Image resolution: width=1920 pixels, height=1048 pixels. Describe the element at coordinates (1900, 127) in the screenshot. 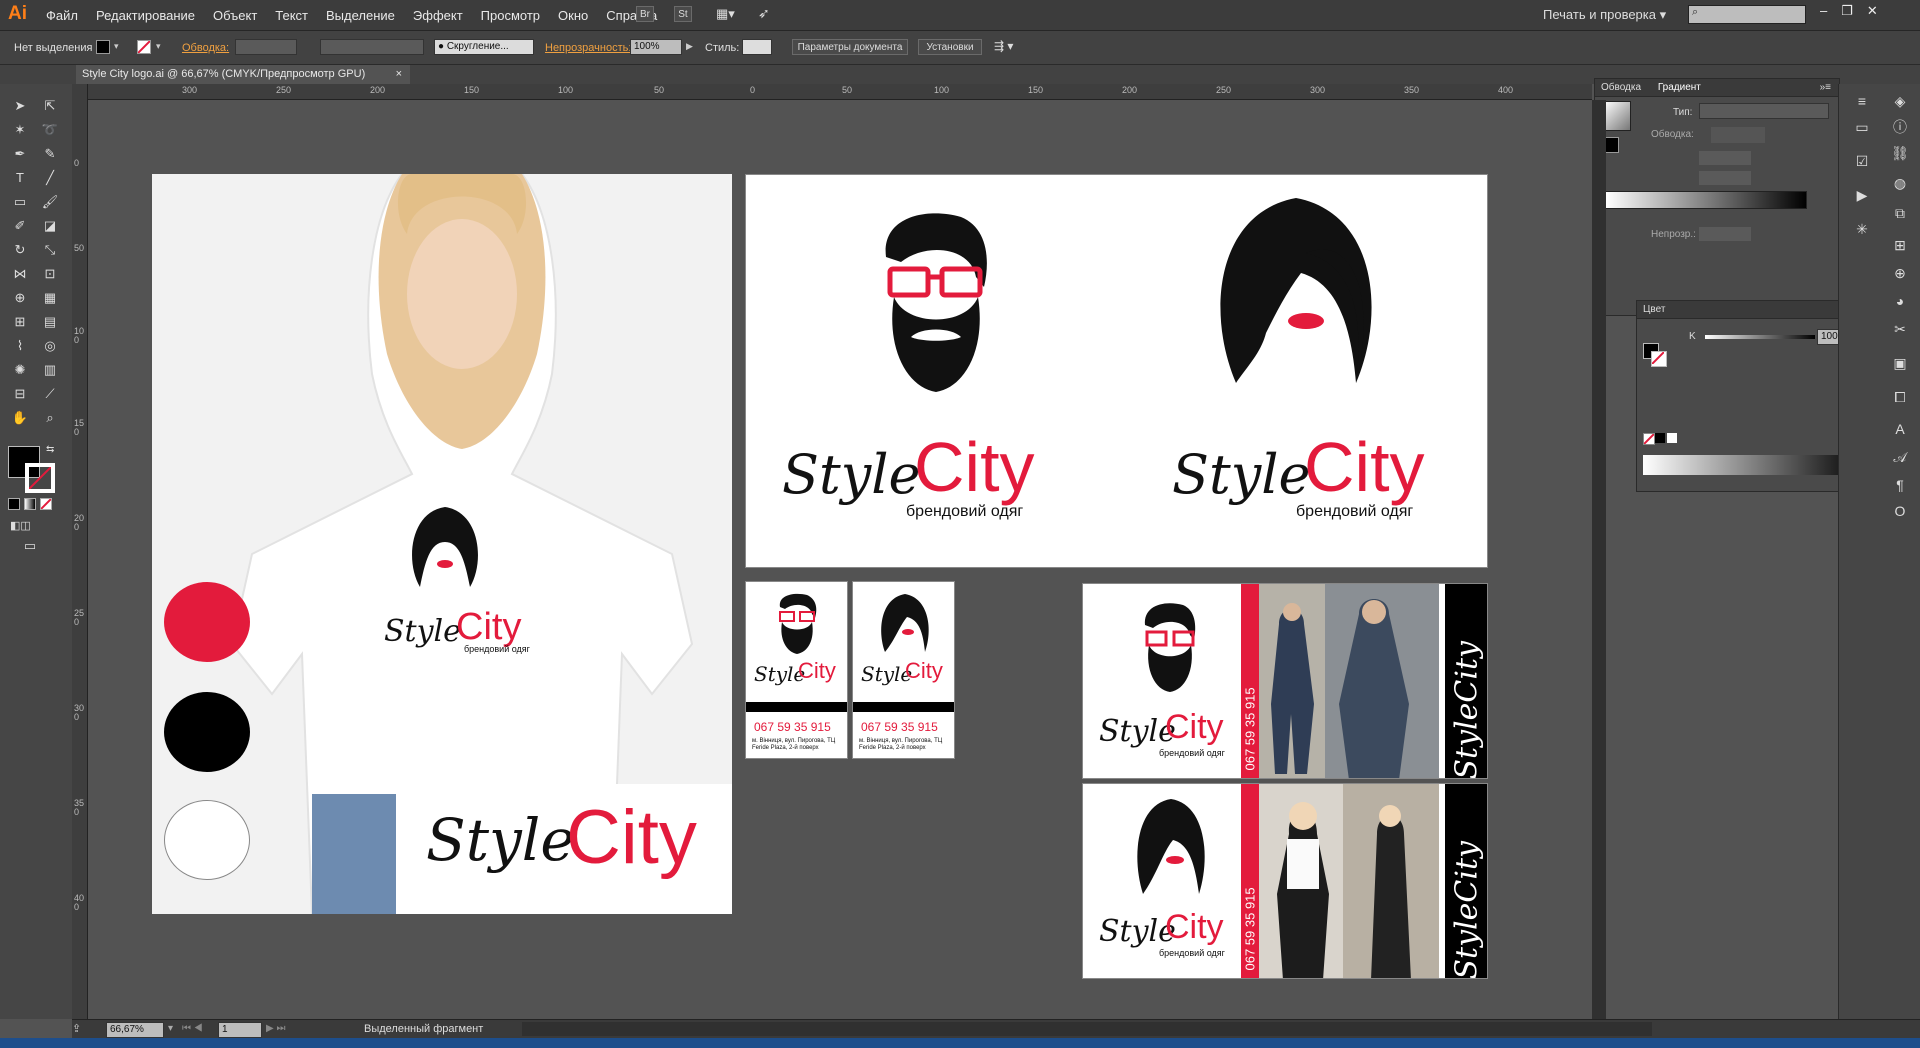

I see `info-icon: ⓘ` at that location.